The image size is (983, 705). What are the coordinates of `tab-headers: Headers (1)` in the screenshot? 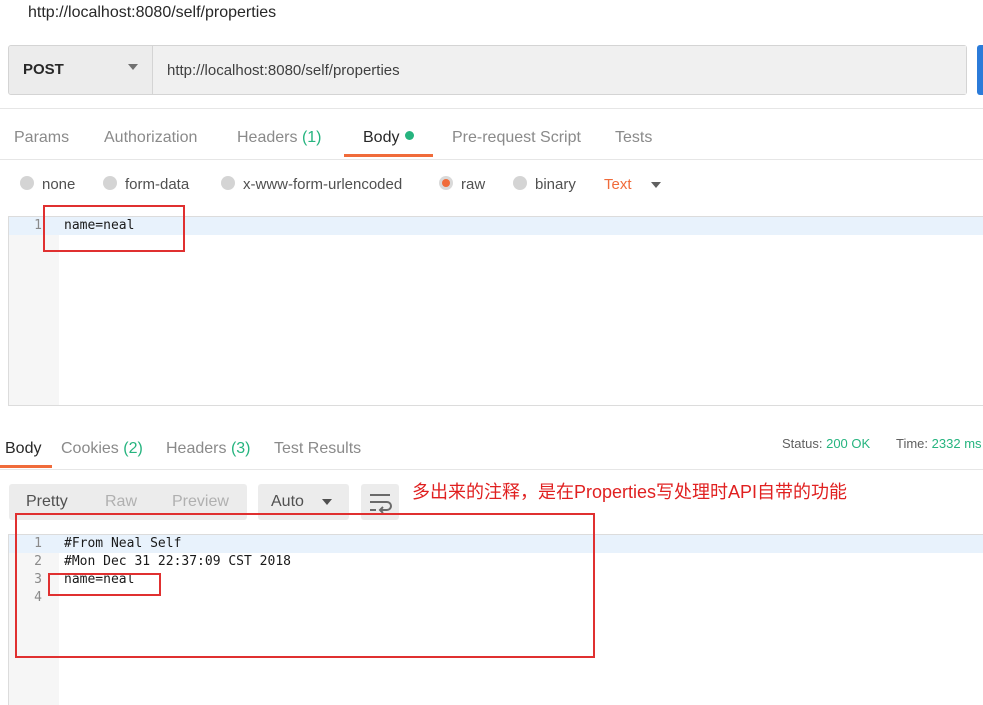 It's located at (279, 138).